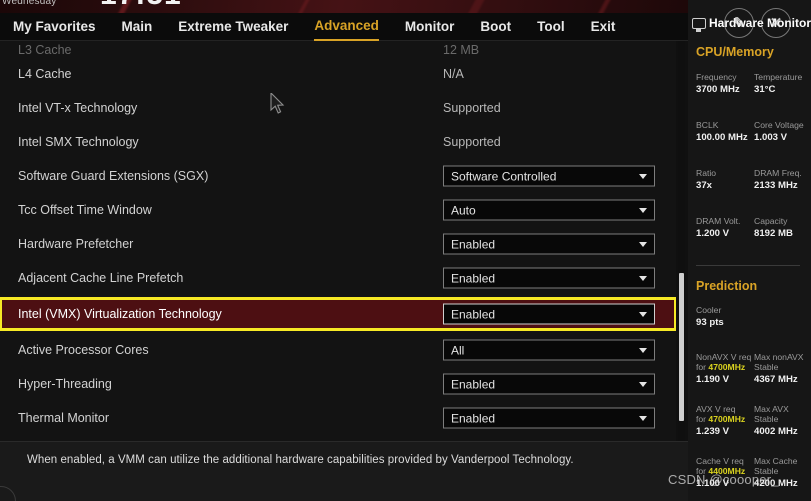  I want to click on cpu-stat-right: Capacity 8192 MB, so click(773, 227).